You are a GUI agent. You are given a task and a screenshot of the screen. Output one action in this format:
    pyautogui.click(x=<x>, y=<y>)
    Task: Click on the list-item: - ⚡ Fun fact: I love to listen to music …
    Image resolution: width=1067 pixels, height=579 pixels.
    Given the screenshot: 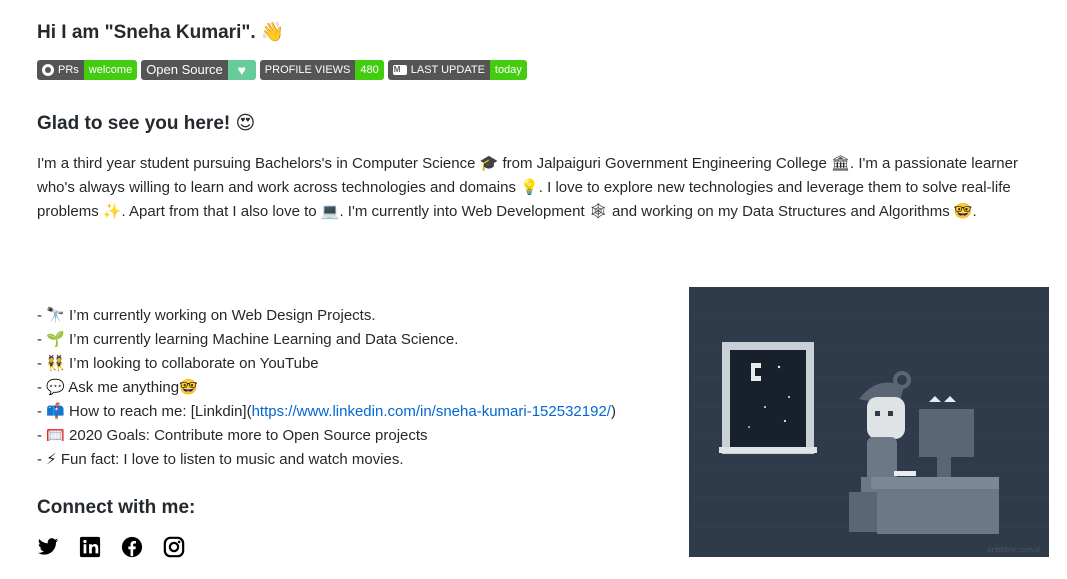 What is the action you would take?
    pyautogui.click(x=220, y=459)
    